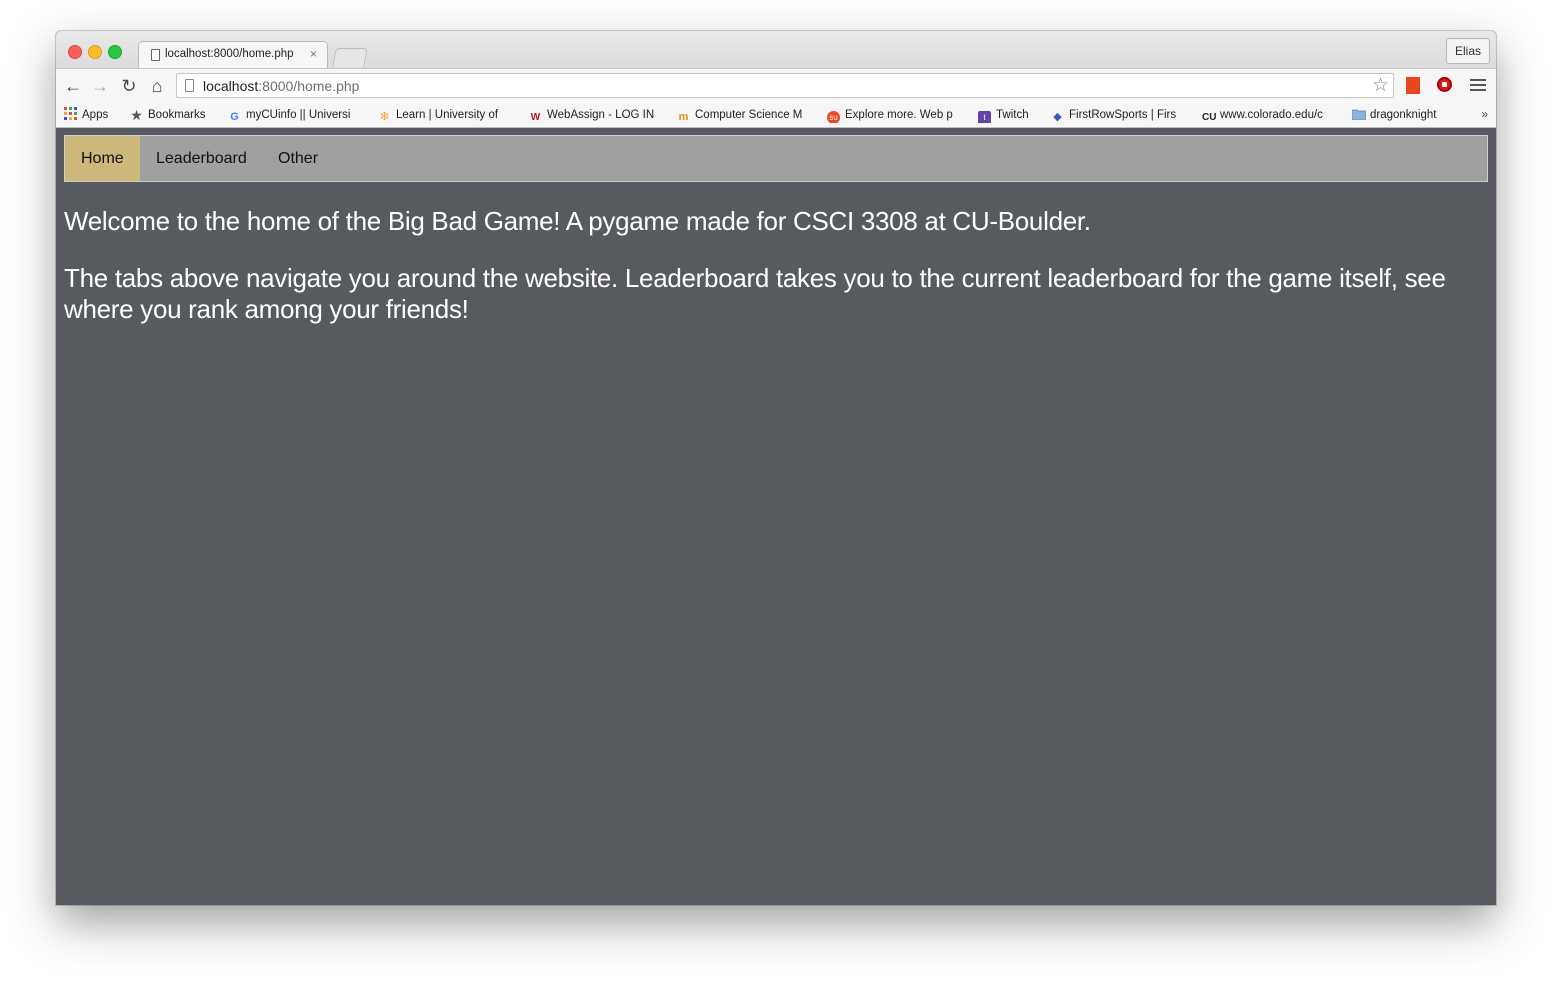 This screenshot has width=1552, height=985. What do you see at coordinates (1467, 51) in the screenshot?
I see `profile-button: Elias` at bounding box center [1467, 51].